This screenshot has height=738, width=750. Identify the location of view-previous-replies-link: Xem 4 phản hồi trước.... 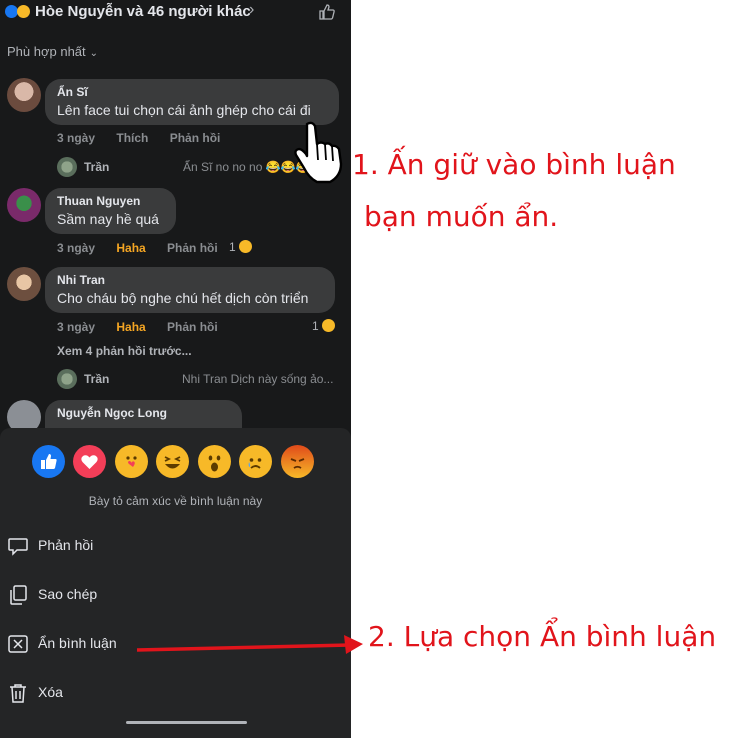
(124, 351).